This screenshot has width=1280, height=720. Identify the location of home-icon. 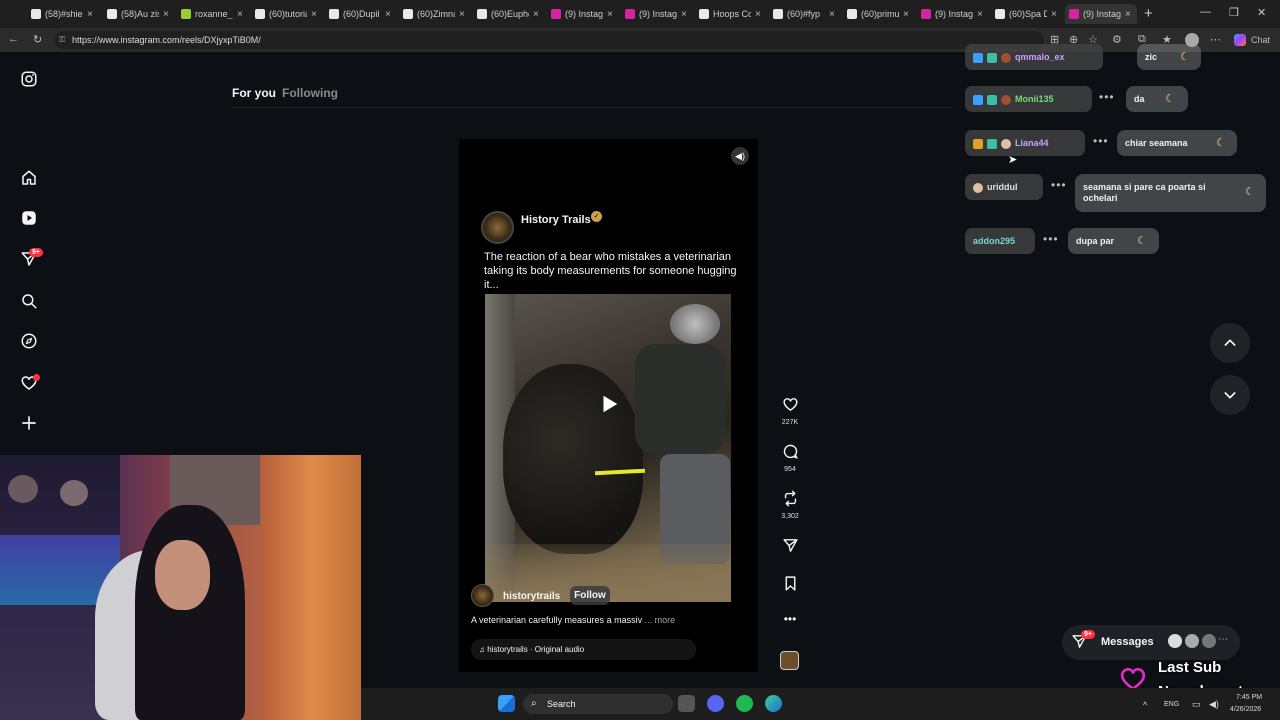
(29, 178).